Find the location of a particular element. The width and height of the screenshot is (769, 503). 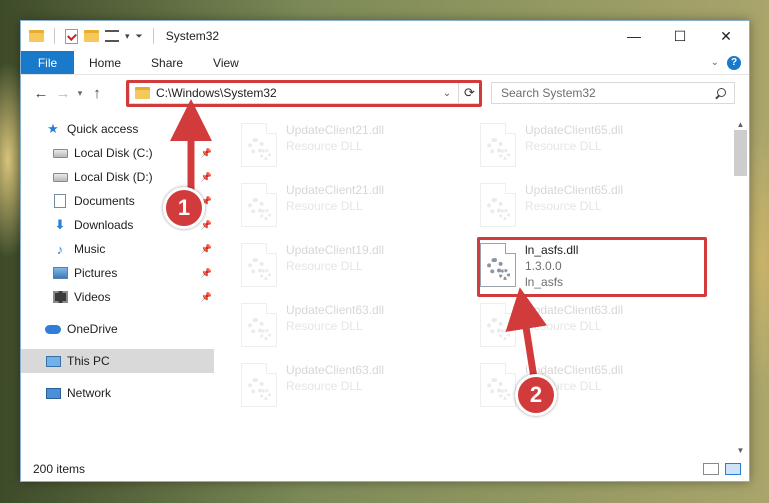

sidebar-item-onedrive: OneDrive is located at coordinates (117, 329).